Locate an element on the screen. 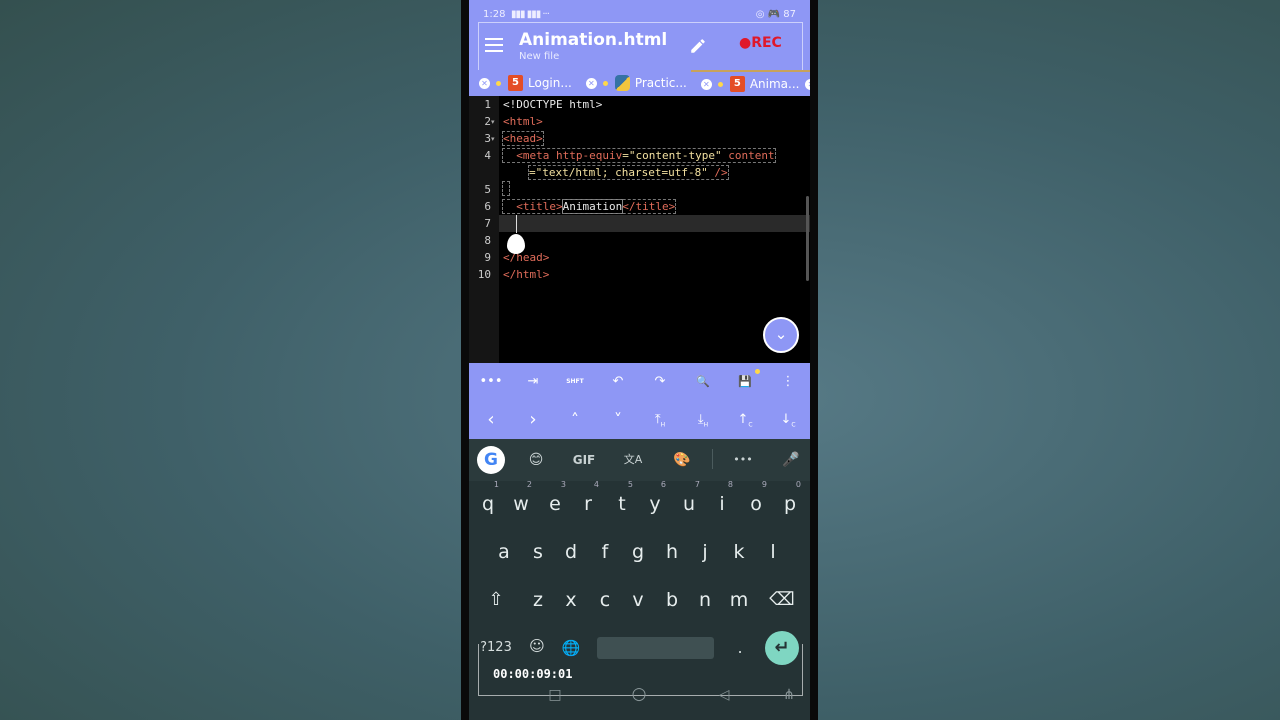  doc-end-button: ↓C is located at coordinates (788, 420).